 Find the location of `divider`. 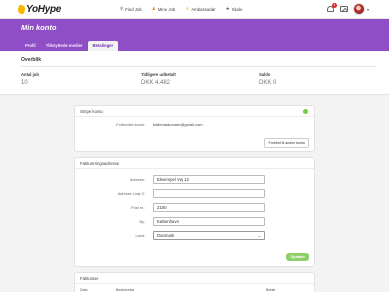

divider is located at coordinates (199, 66).